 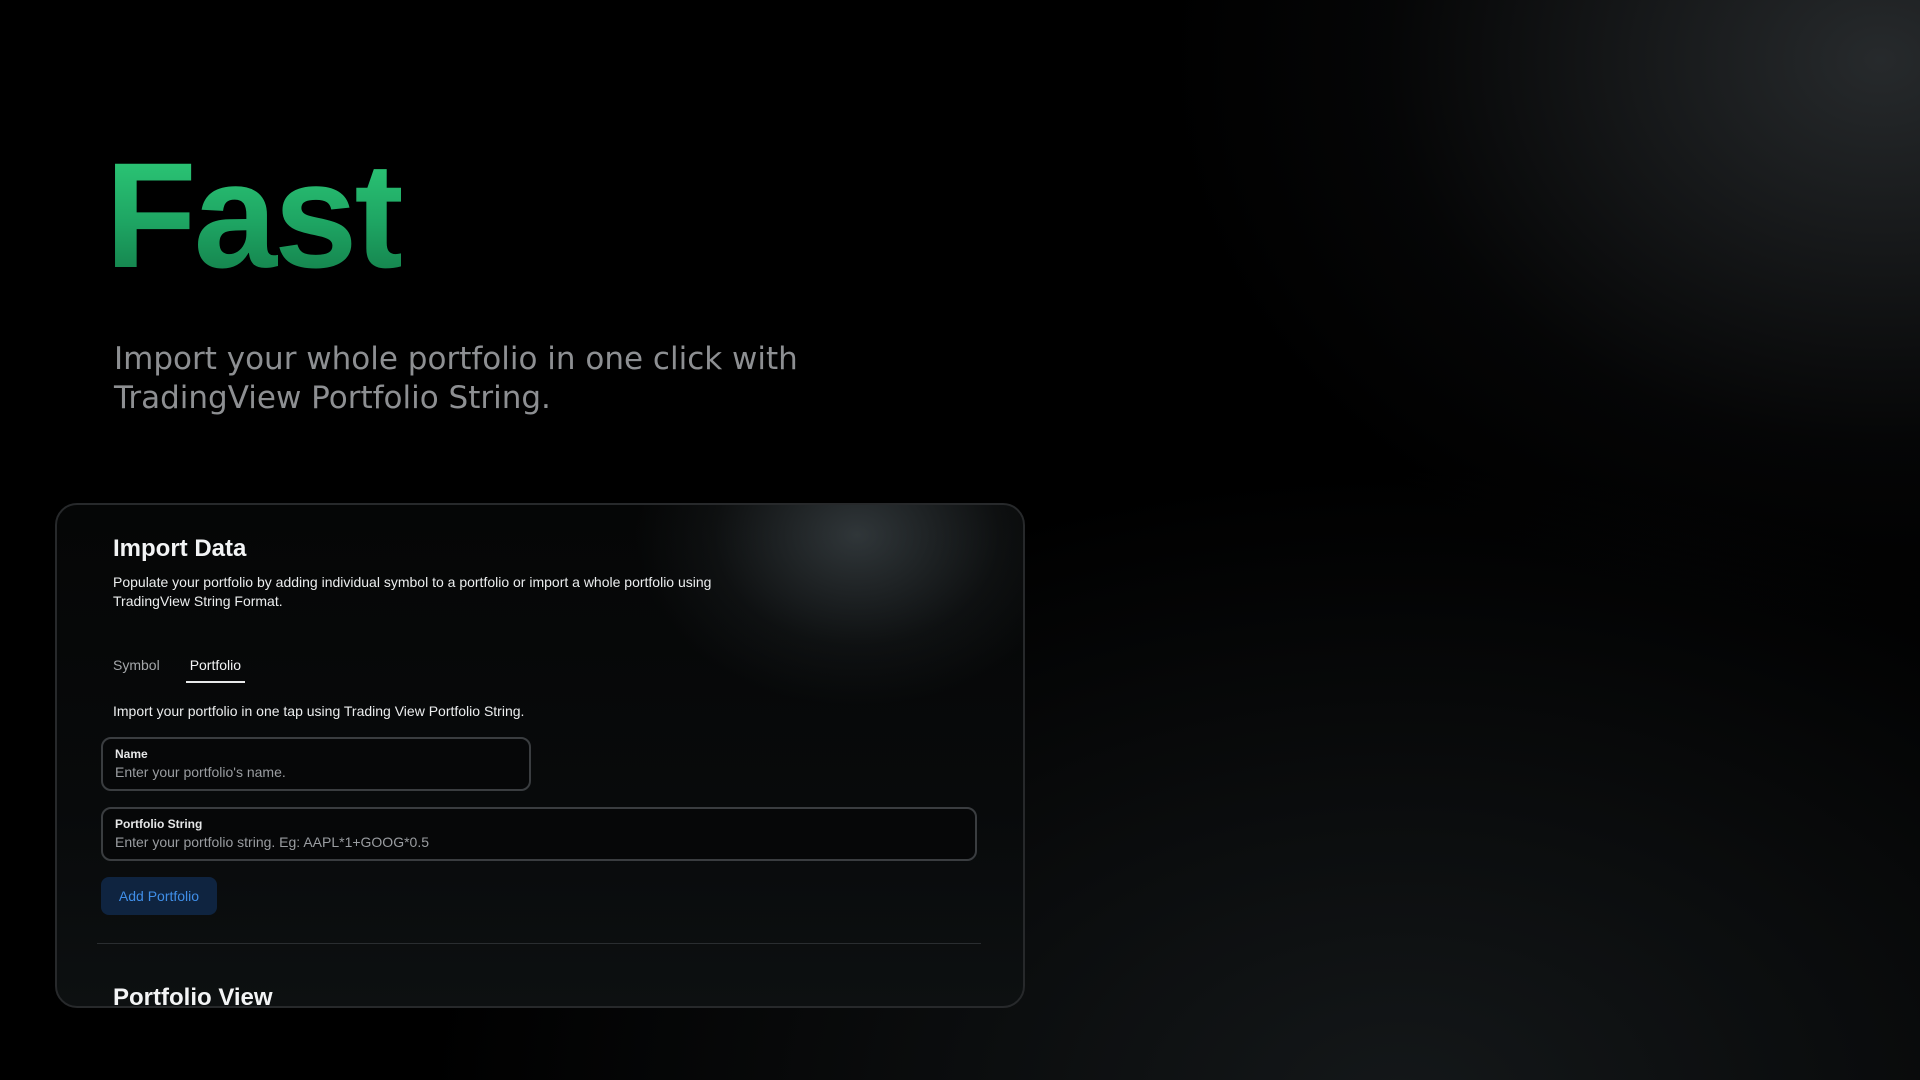 What do you see at coordinates (159, 896) in the screenshot?
I see `add-portfolio-button: Add Portfolio` at bounding box center [159, 896].